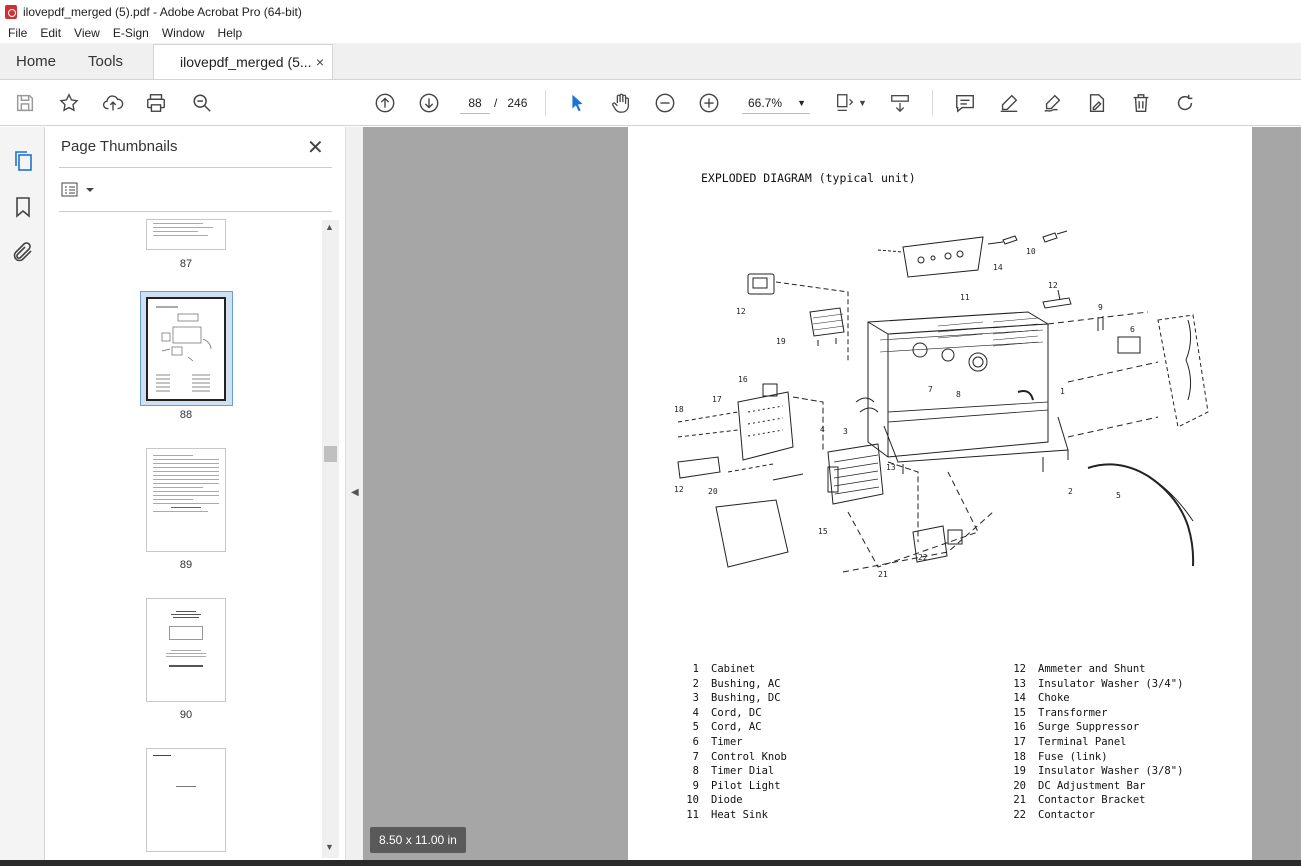 The width and height of the screenshot is (1301, 866). What do you see at coordinates (1141, 103) in the screenshot?
I see `delete-icon` at bounding box center [1141, 103].